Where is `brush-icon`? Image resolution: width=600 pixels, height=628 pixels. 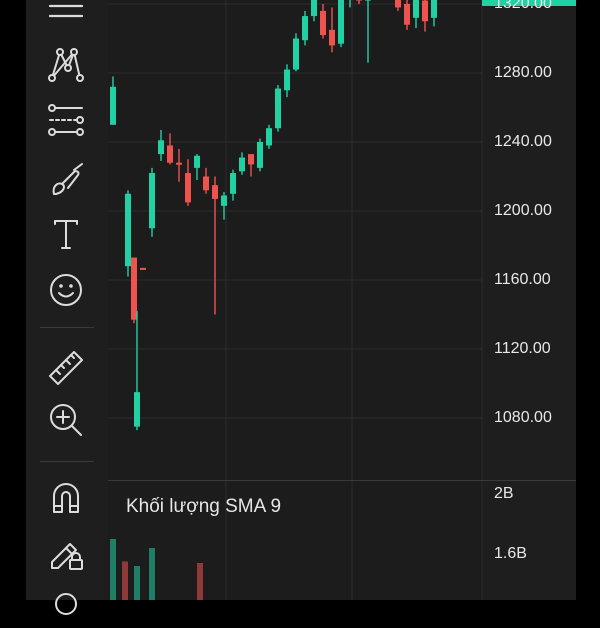
brush-icon is located at coordinates (67, 179).